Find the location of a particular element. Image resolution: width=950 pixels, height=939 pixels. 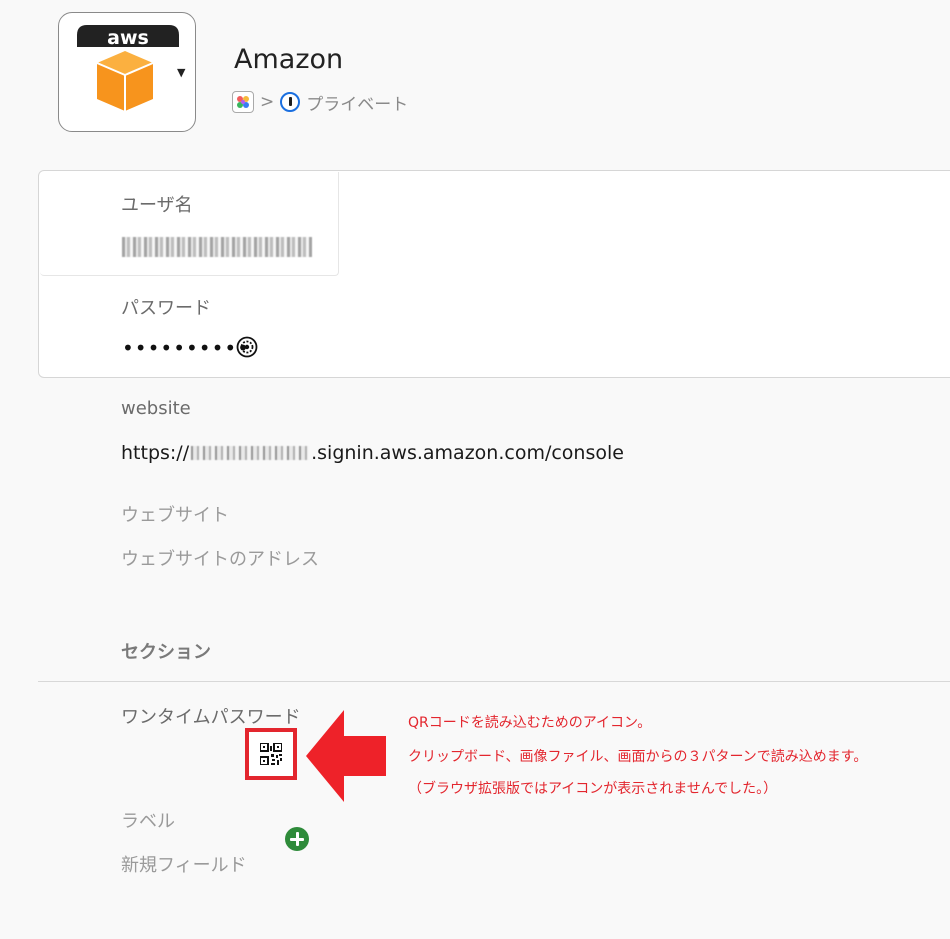

annotation-arrow-icon is located at coordinates (346, 756).